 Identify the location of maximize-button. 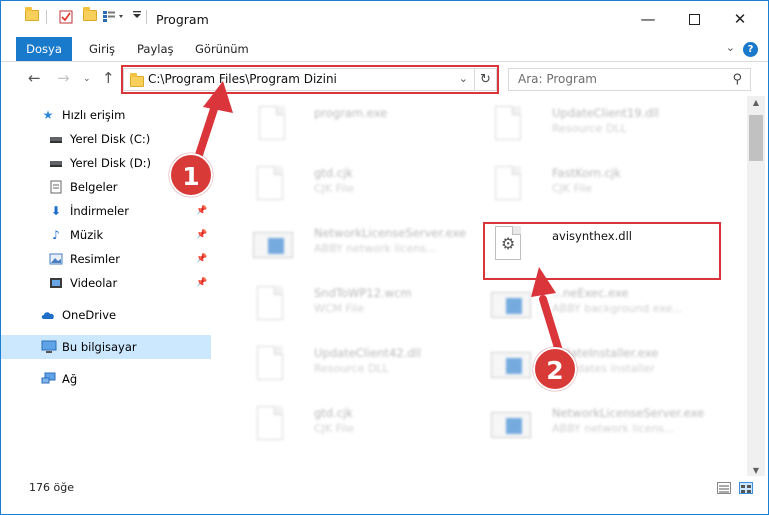
(694, 19).